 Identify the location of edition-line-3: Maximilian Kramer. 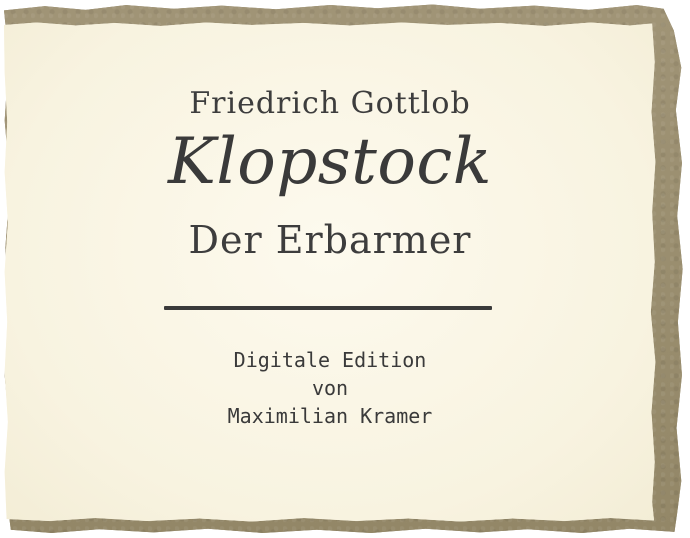
(330, 416).